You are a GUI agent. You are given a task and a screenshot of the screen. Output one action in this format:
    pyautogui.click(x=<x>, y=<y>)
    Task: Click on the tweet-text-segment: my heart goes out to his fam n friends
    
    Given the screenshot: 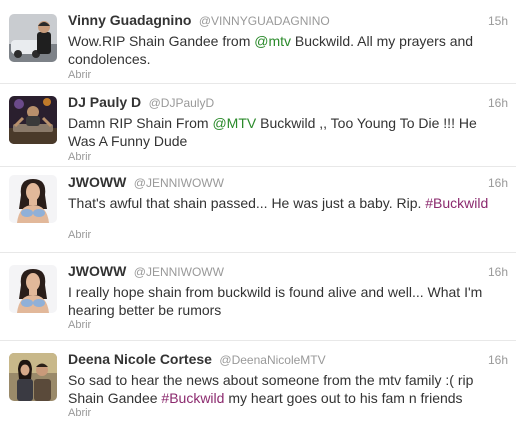 What is the action you would take?
    pyautogui.click(x=343, y=398)
    